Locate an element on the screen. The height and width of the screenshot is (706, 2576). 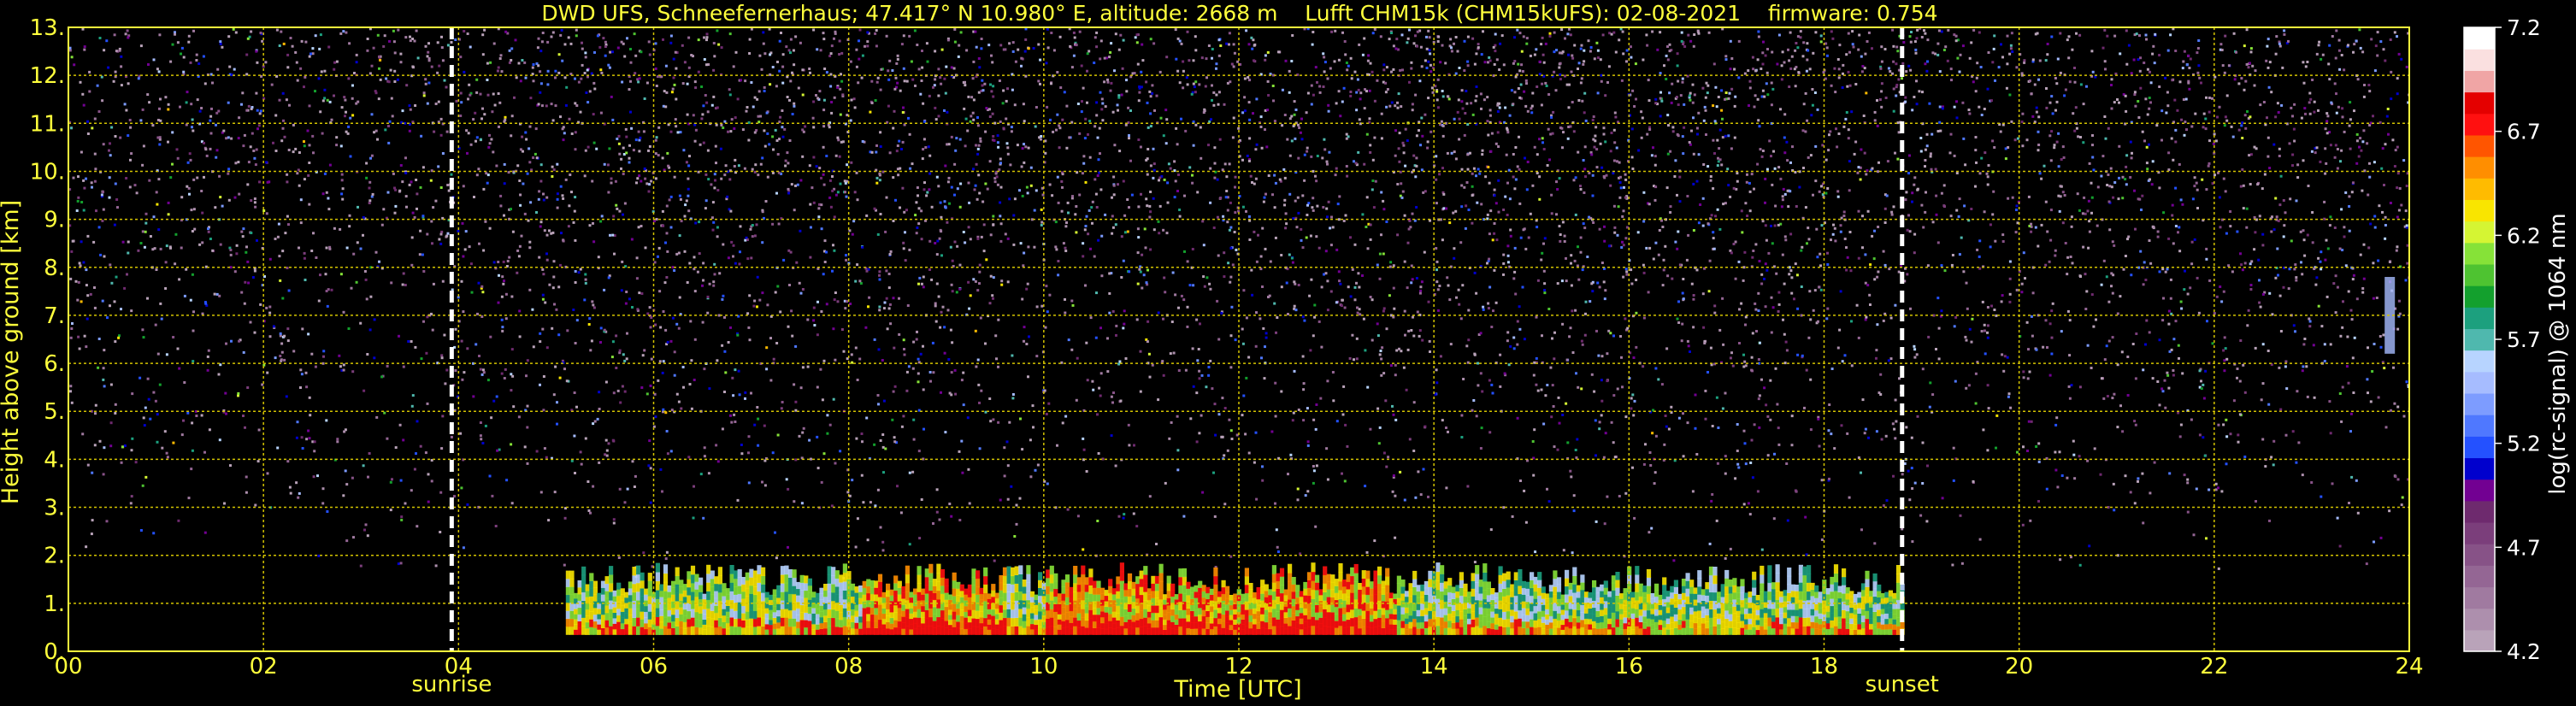
y-tick-label: 13. is located at coordinates (47, 28).